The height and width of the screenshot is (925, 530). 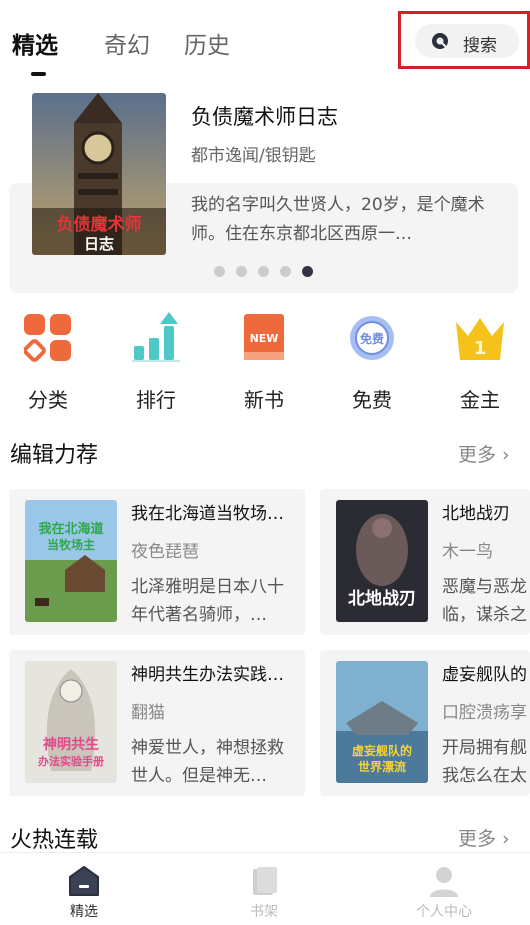 I want to click on category-button: 分类, so click(x=46, y=362).